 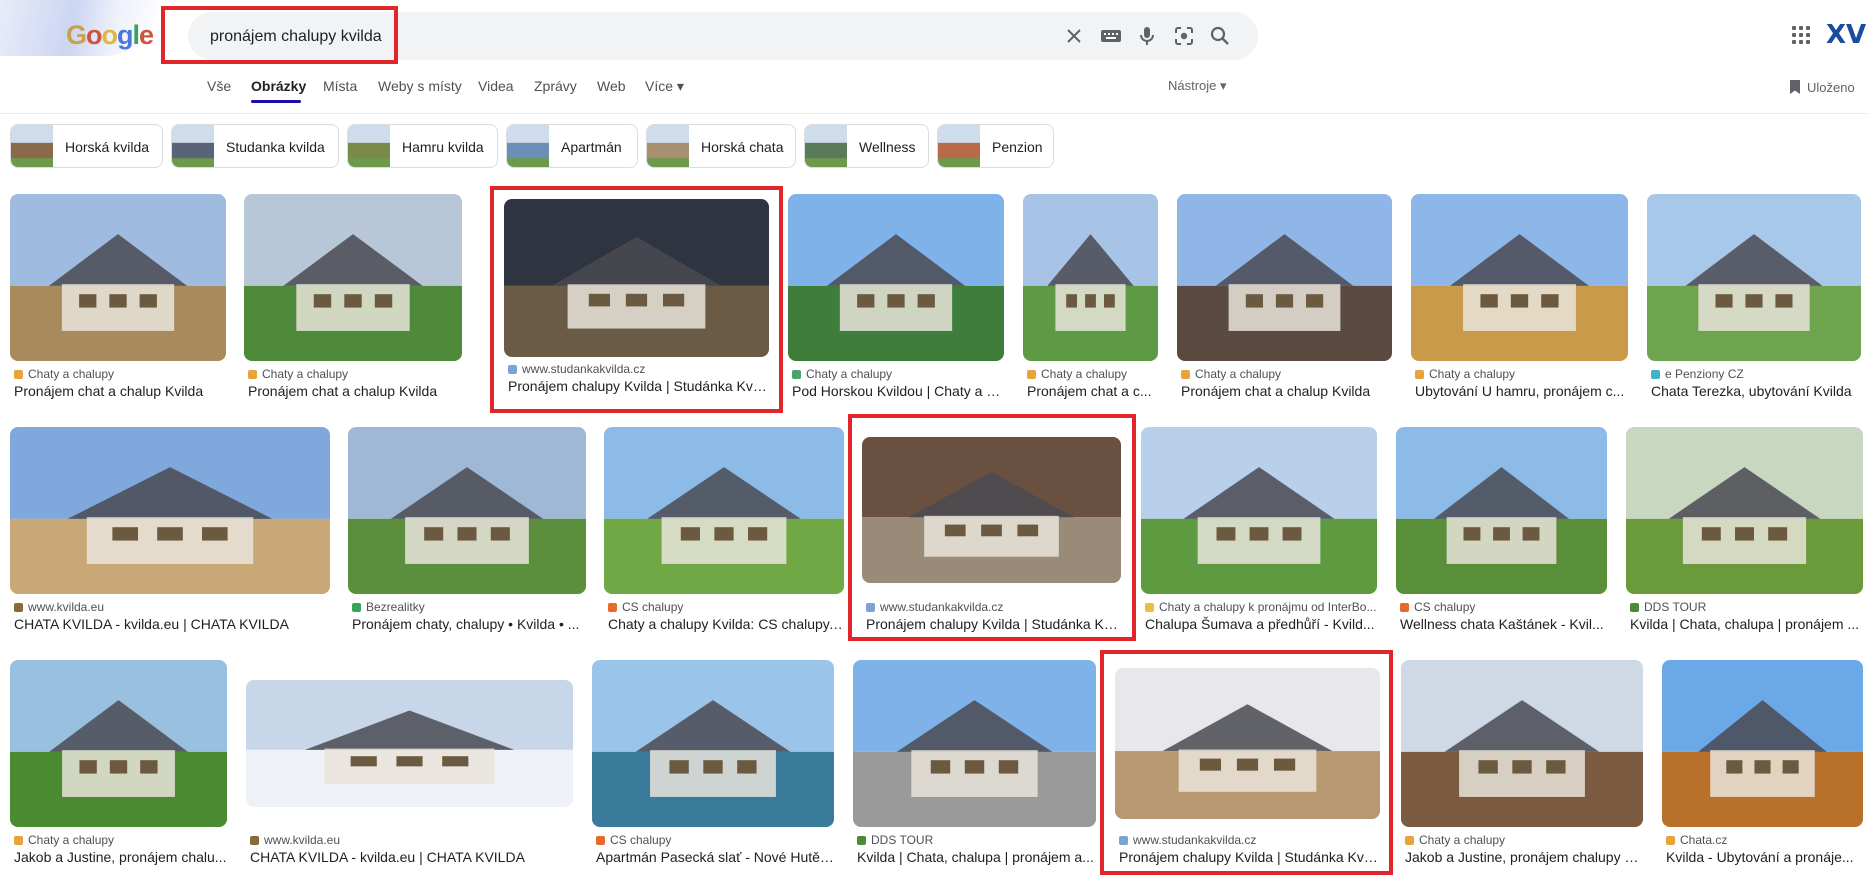 What do you see at coordinates (995, 146) in the screenshot?
I see `related-search-chip: Penzion` at bounding box center [995, 146].